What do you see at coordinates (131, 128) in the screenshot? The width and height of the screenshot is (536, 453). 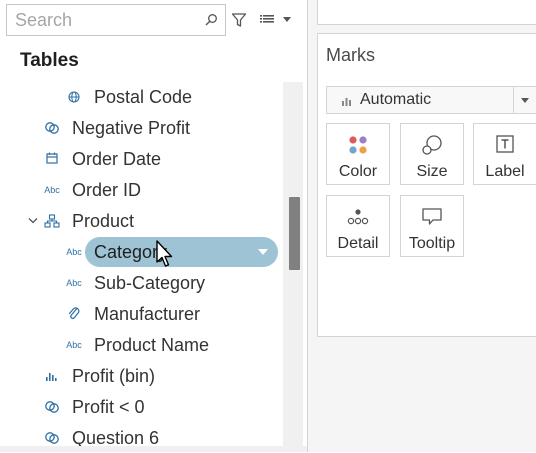 I see `field-label: Negative Profit` at bounding box center [131, 128].